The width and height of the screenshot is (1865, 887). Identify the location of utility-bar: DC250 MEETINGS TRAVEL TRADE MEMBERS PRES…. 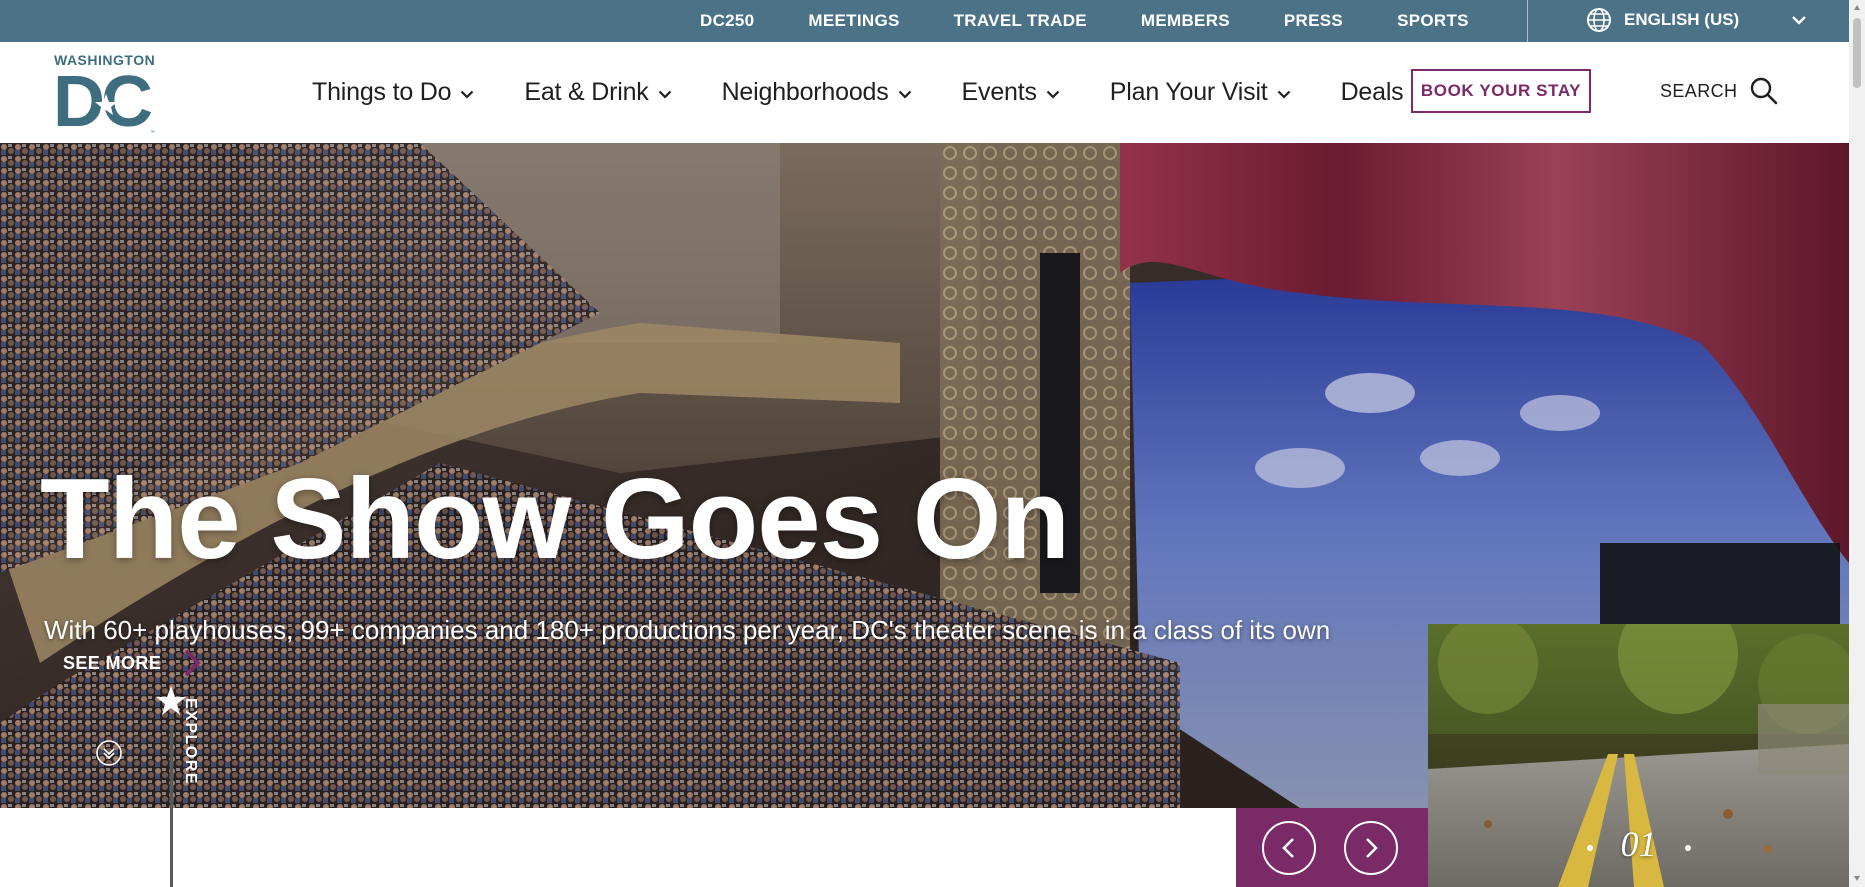
(924, 21).